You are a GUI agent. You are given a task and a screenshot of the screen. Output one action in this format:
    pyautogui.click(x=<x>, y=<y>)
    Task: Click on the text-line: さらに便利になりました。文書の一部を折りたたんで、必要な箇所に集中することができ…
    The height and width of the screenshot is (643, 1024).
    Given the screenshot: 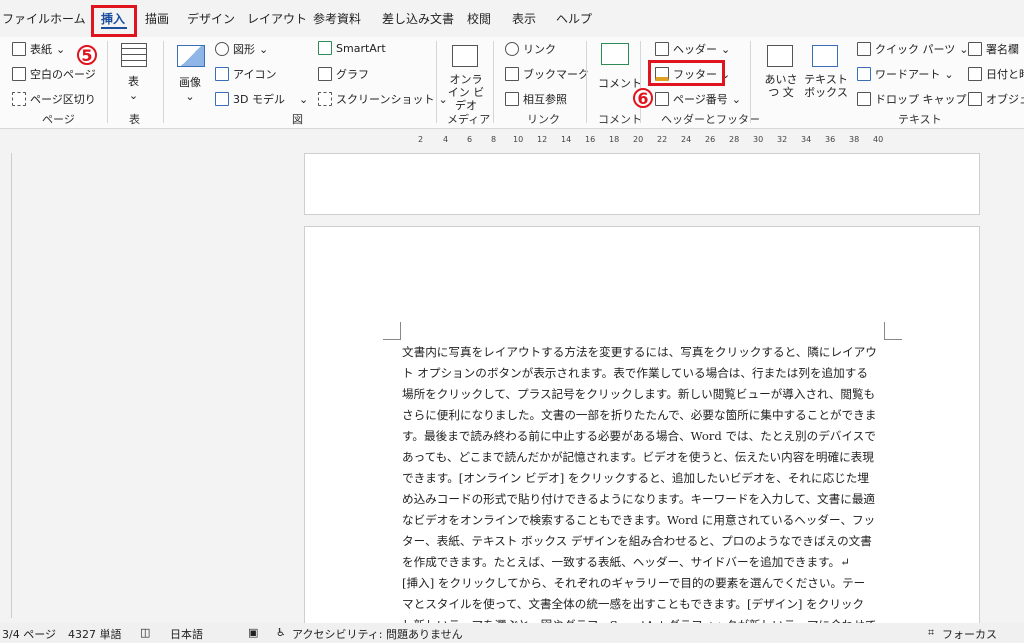 What is the action you would take?
    pyautogui.click(x=639, y=415)
    